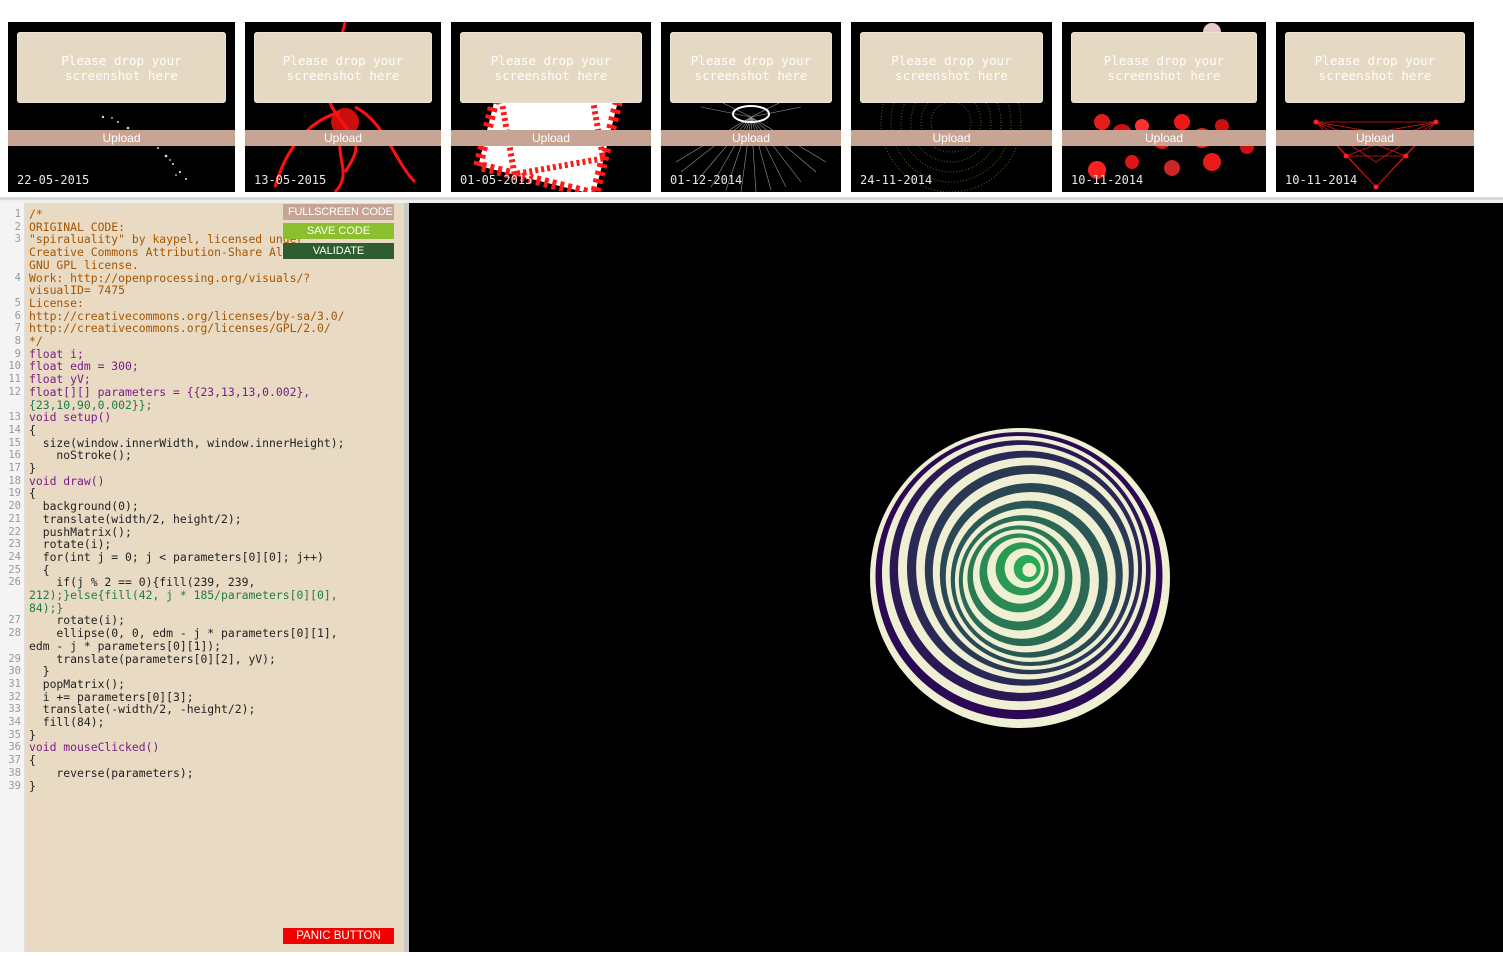 The image size is (1503, 956). What do you see at coordinates (17, 353) in the screenshot?
I see `line-number: 9` at bounding box center [17, 353].